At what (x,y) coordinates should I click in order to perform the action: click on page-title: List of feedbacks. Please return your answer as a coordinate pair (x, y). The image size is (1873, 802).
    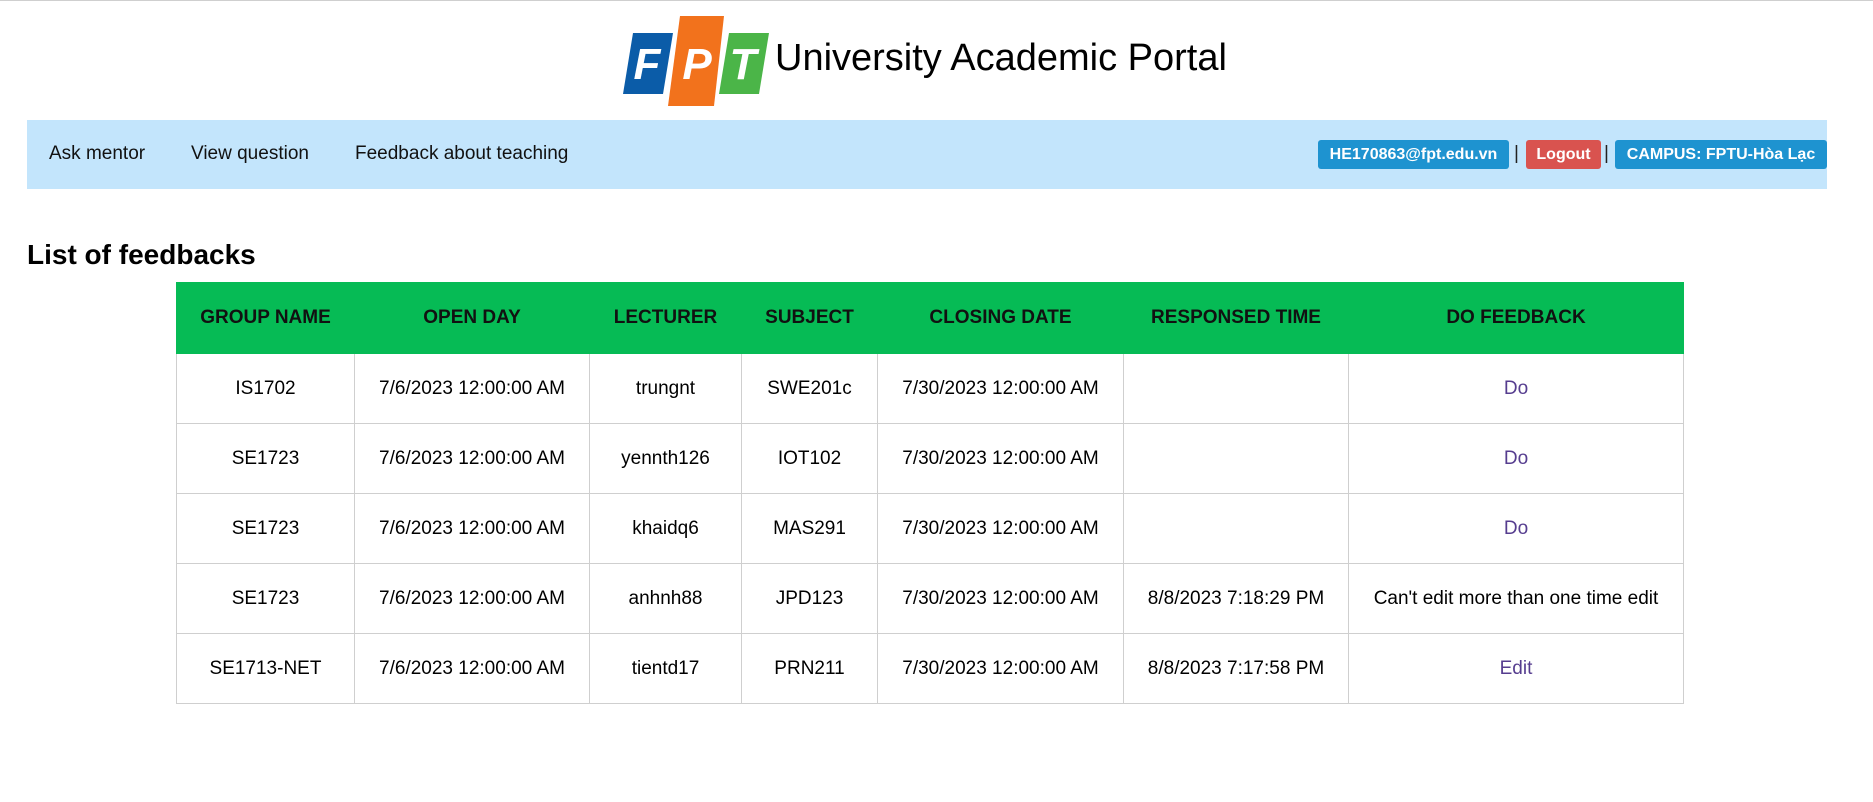
    Looking at the image, I should click on (141, 254).